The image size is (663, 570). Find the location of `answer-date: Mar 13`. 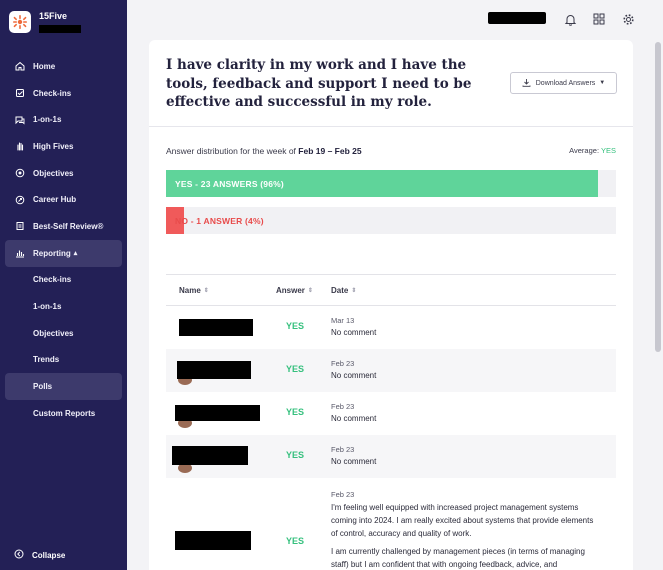

answer-date: Mar 13 is located at coordinates (343, 320).